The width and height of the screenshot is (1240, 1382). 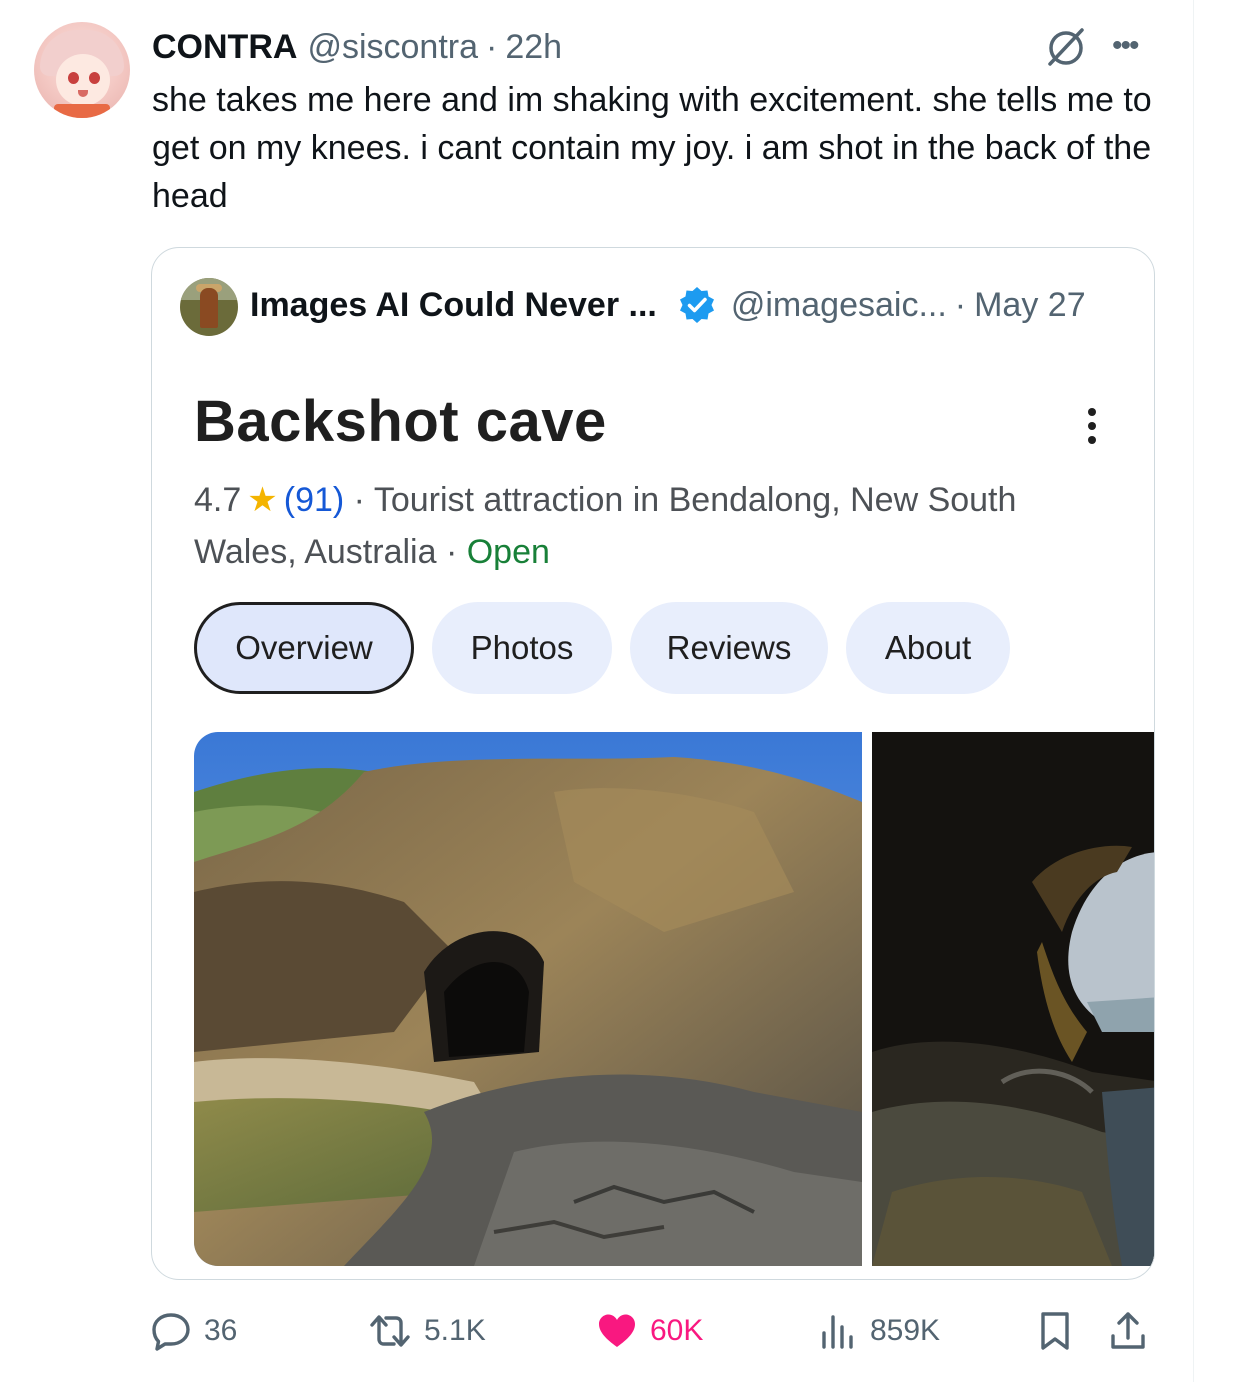 What do you see at coordinates (508, 552) in the screenshot?
I see `open-status: Open` at bounding box center [508, 552].